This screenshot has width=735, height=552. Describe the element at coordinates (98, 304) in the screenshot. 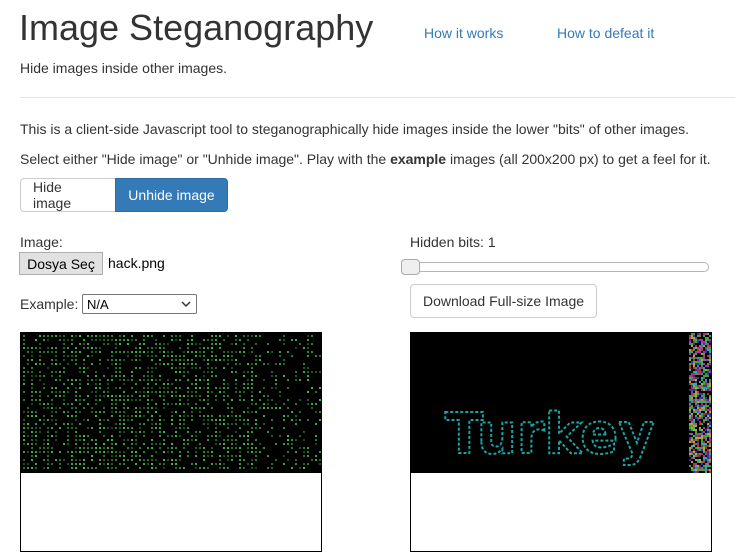

I see `example-select-value: N/A` at that location.